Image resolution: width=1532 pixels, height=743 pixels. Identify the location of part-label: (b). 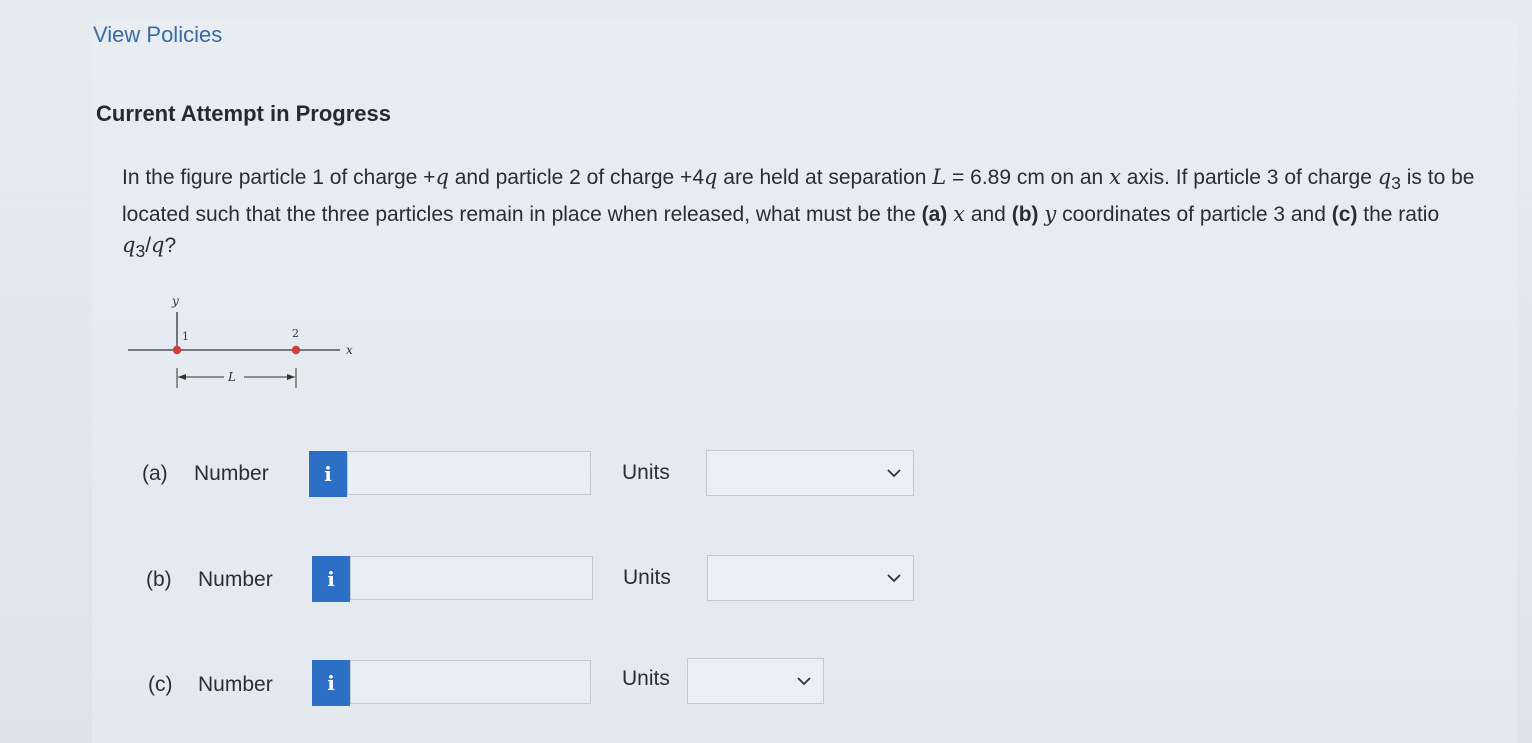
(159, 579).